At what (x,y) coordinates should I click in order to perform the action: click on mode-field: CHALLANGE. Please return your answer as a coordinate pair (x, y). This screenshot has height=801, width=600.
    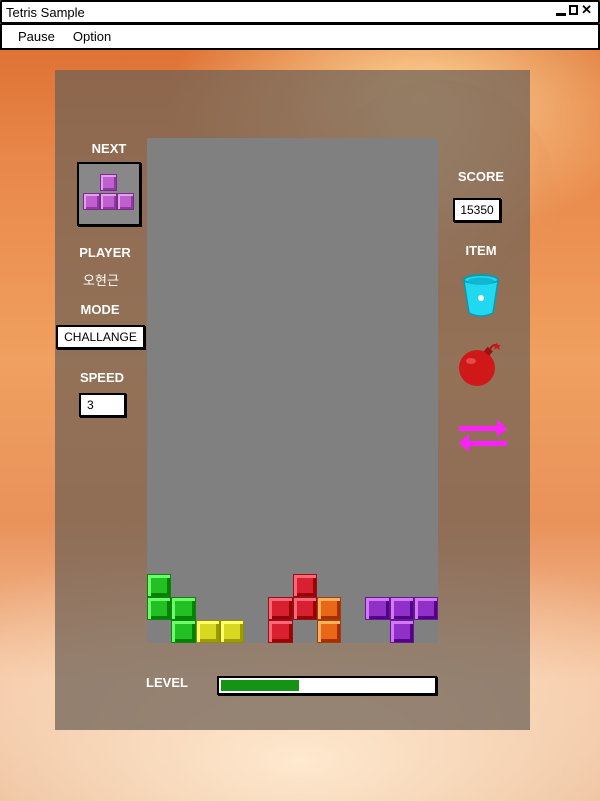
    Looking at the image, I should click on (100, 337).